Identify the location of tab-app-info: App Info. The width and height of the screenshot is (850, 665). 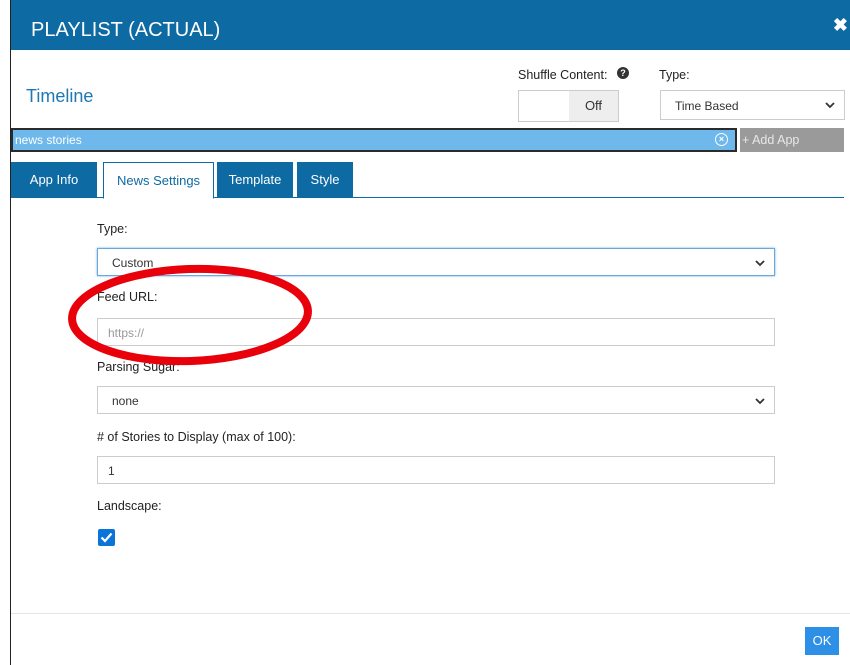
(54, 180).